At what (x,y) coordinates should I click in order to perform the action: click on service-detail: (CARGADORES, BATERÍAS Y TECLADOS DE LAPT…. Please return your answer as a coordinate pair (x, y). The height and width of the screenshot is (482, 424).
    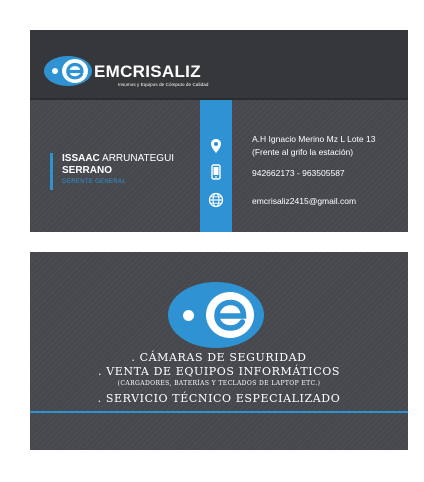
    Looking at the image, I should click on (219, 383).